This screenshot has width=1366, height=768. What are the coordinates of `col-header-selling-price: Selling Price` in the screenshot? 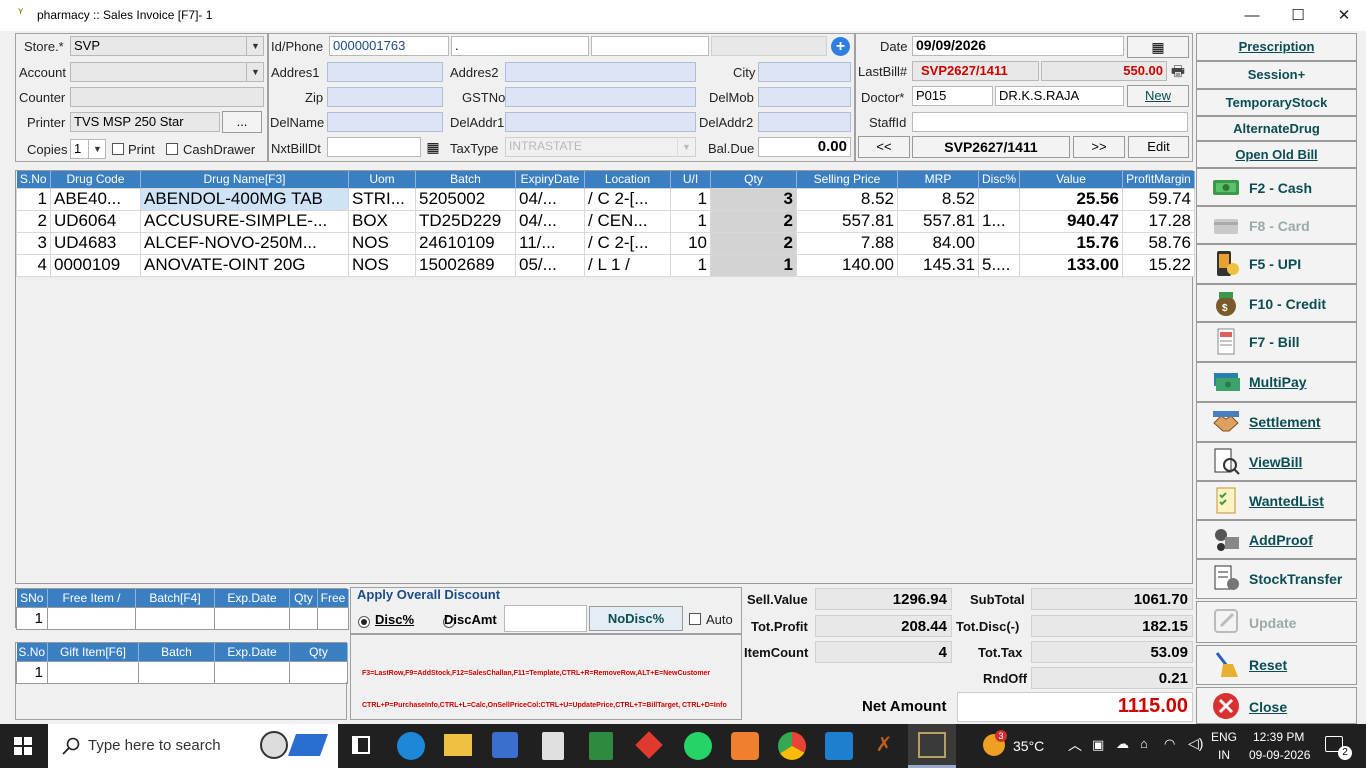 It's located at (847, 179).